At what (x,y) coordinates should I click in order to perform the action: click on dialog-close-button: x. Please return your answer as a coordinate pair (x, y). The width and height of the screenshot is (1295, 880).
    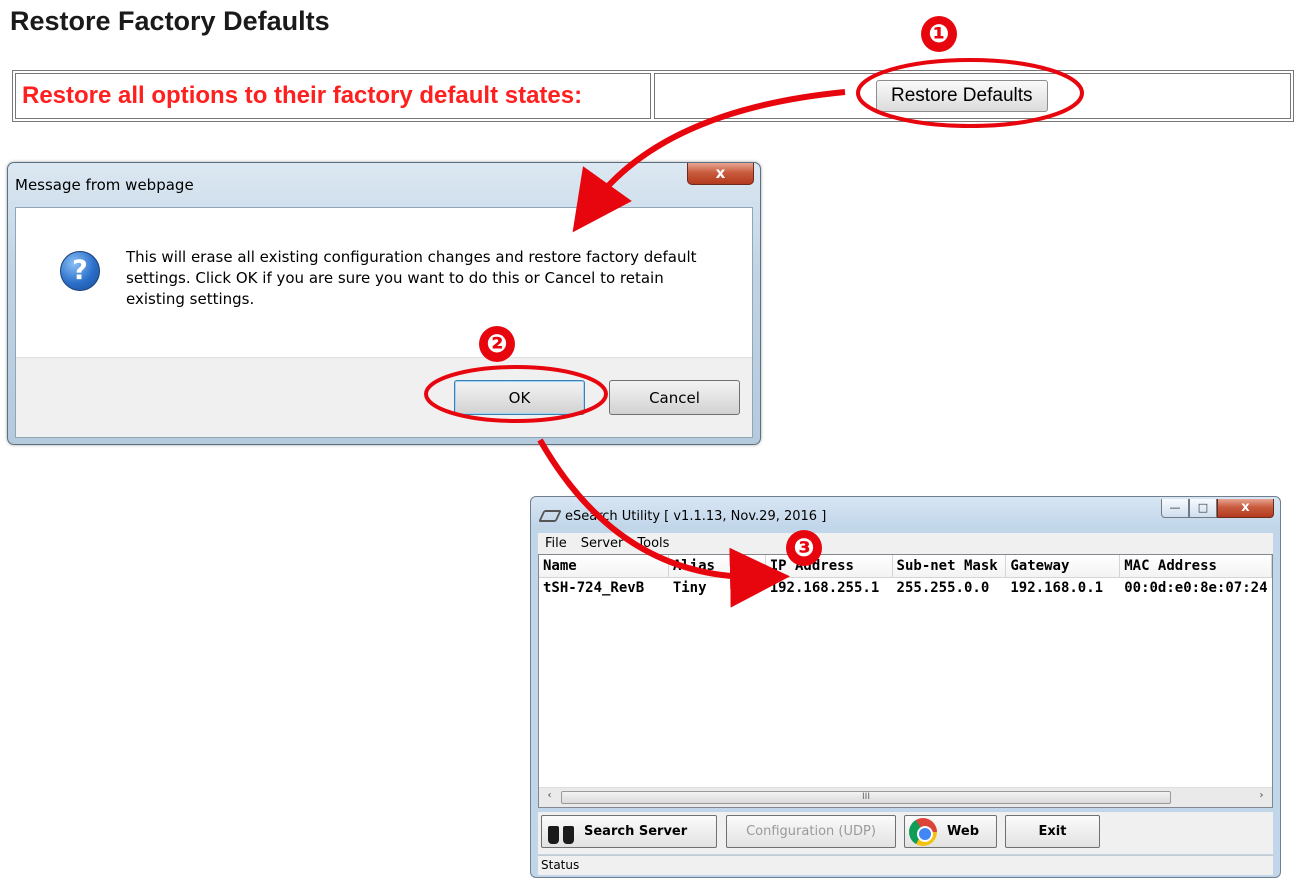
    Looking at the image, I should click on (720, 174).